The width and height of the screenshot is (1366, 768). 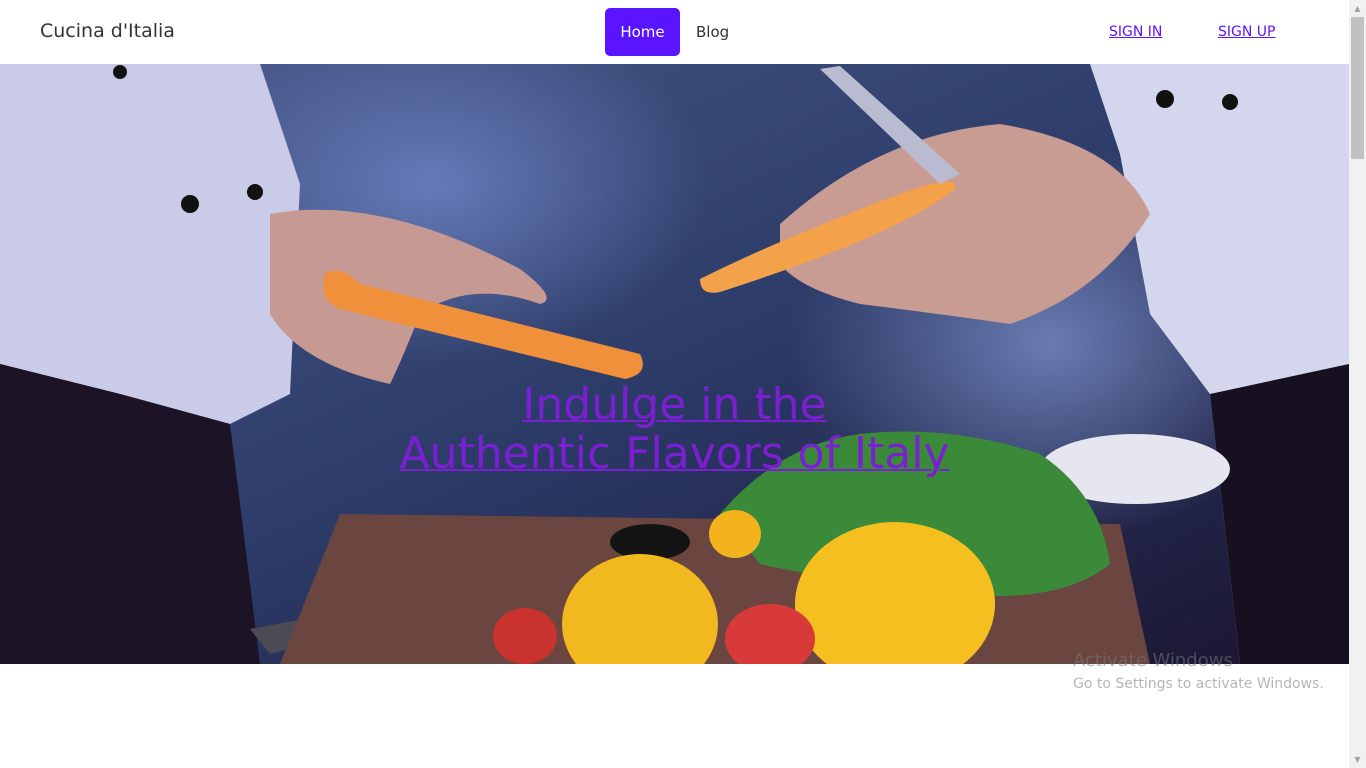 I want to click on hero-title-line-2: Authentic Flavors of Italy, so click(x=674, y=454).